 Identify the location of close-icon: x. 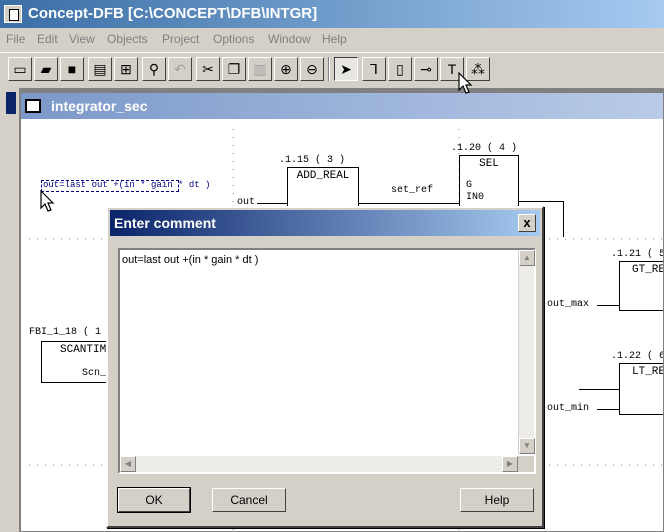
(527, 223).